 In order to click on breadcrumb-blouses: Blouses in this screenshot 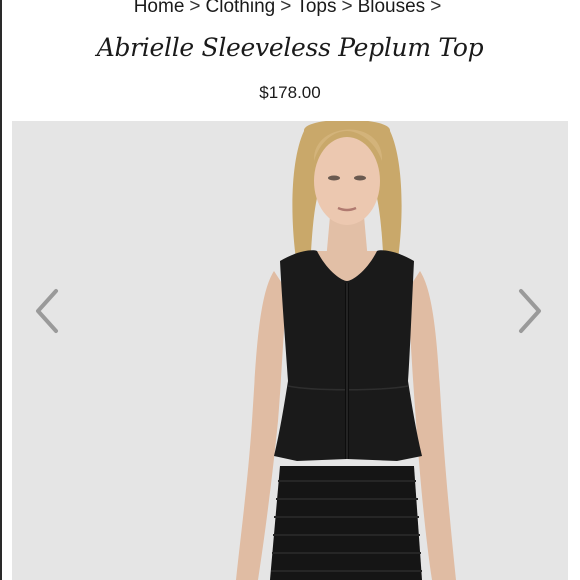, I will do `click(392, 8)`.